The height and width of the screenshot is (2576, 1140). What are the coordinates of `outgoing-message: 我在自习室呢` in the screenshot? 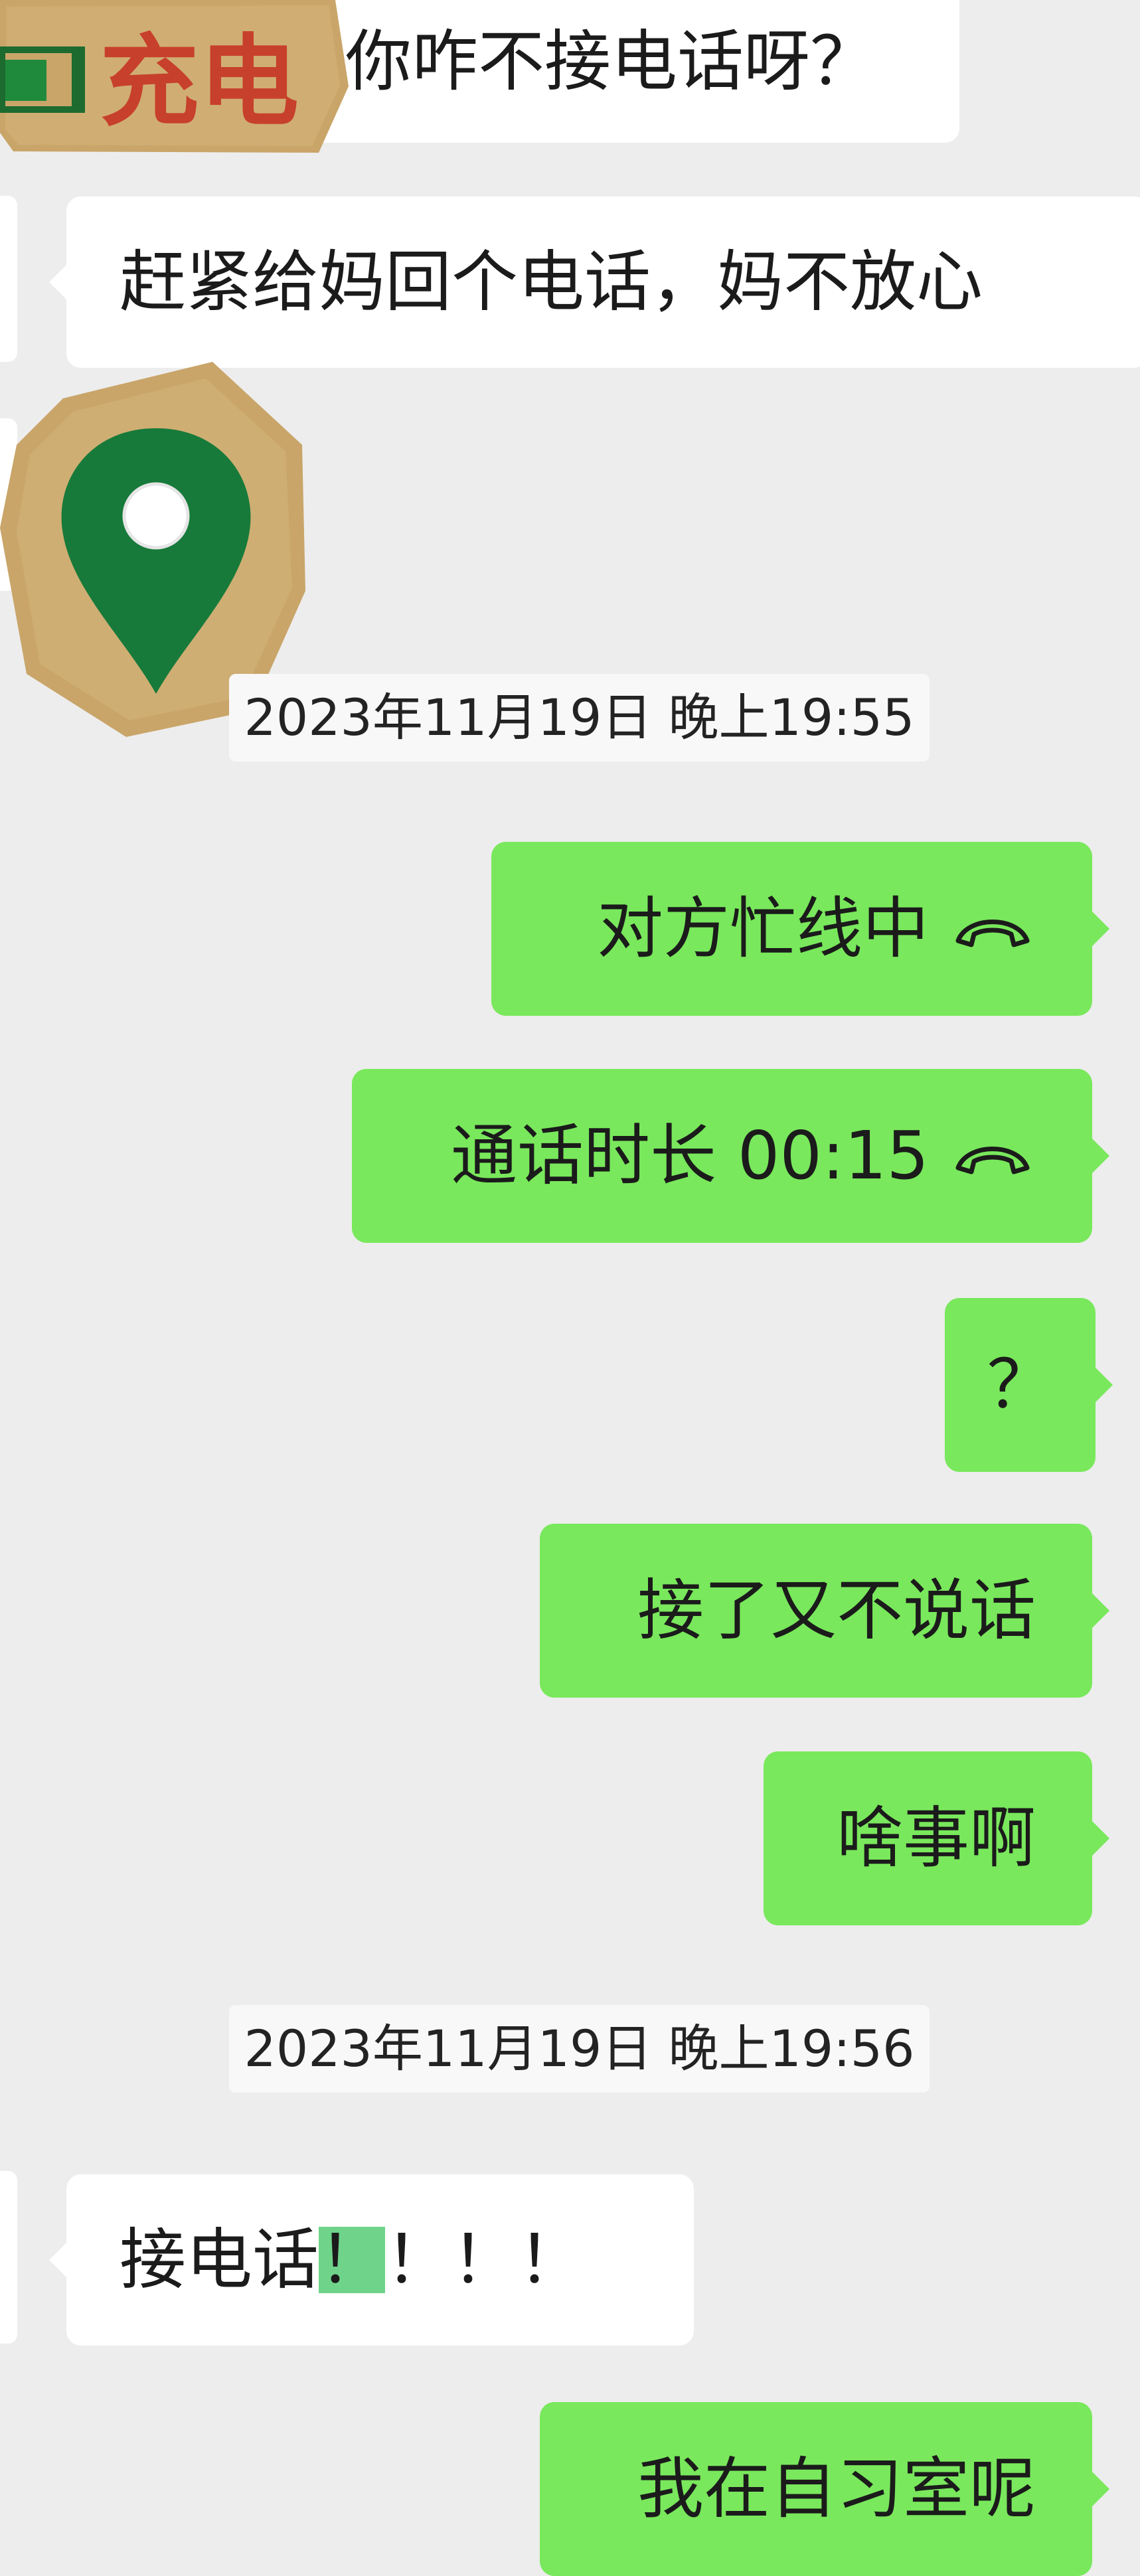 It's located at (824, 2489).